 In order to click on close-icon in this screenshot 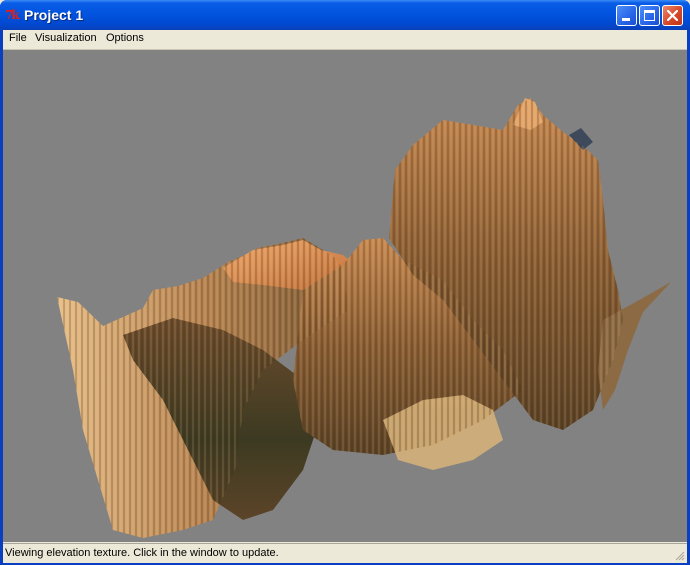, I will do `click(672, 15)`.